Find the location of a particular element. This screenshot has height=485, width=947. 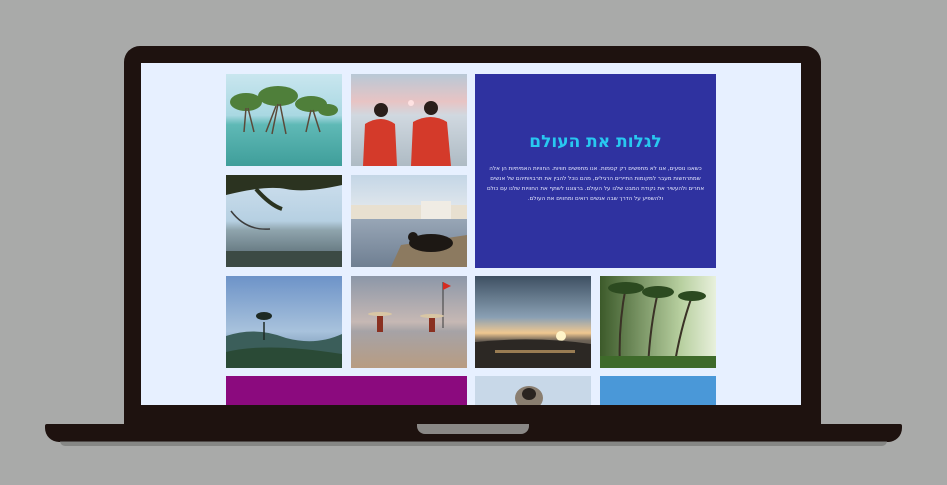

laptop-shadow is located at coordinates (473, 443).